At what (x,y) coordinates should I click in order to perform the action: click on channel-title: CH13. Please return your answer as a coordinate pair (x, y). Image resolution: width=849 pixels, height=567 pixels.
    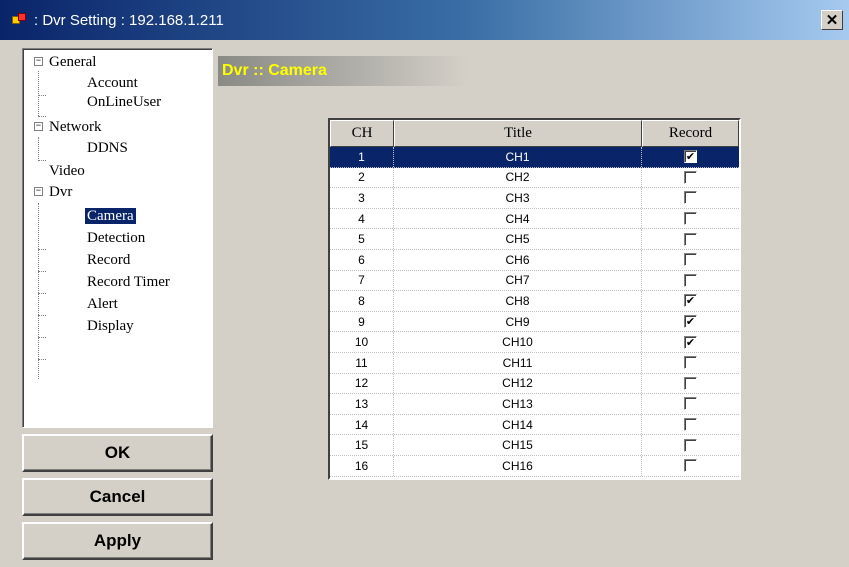
    Looking at the image, I should click on (518, 404).